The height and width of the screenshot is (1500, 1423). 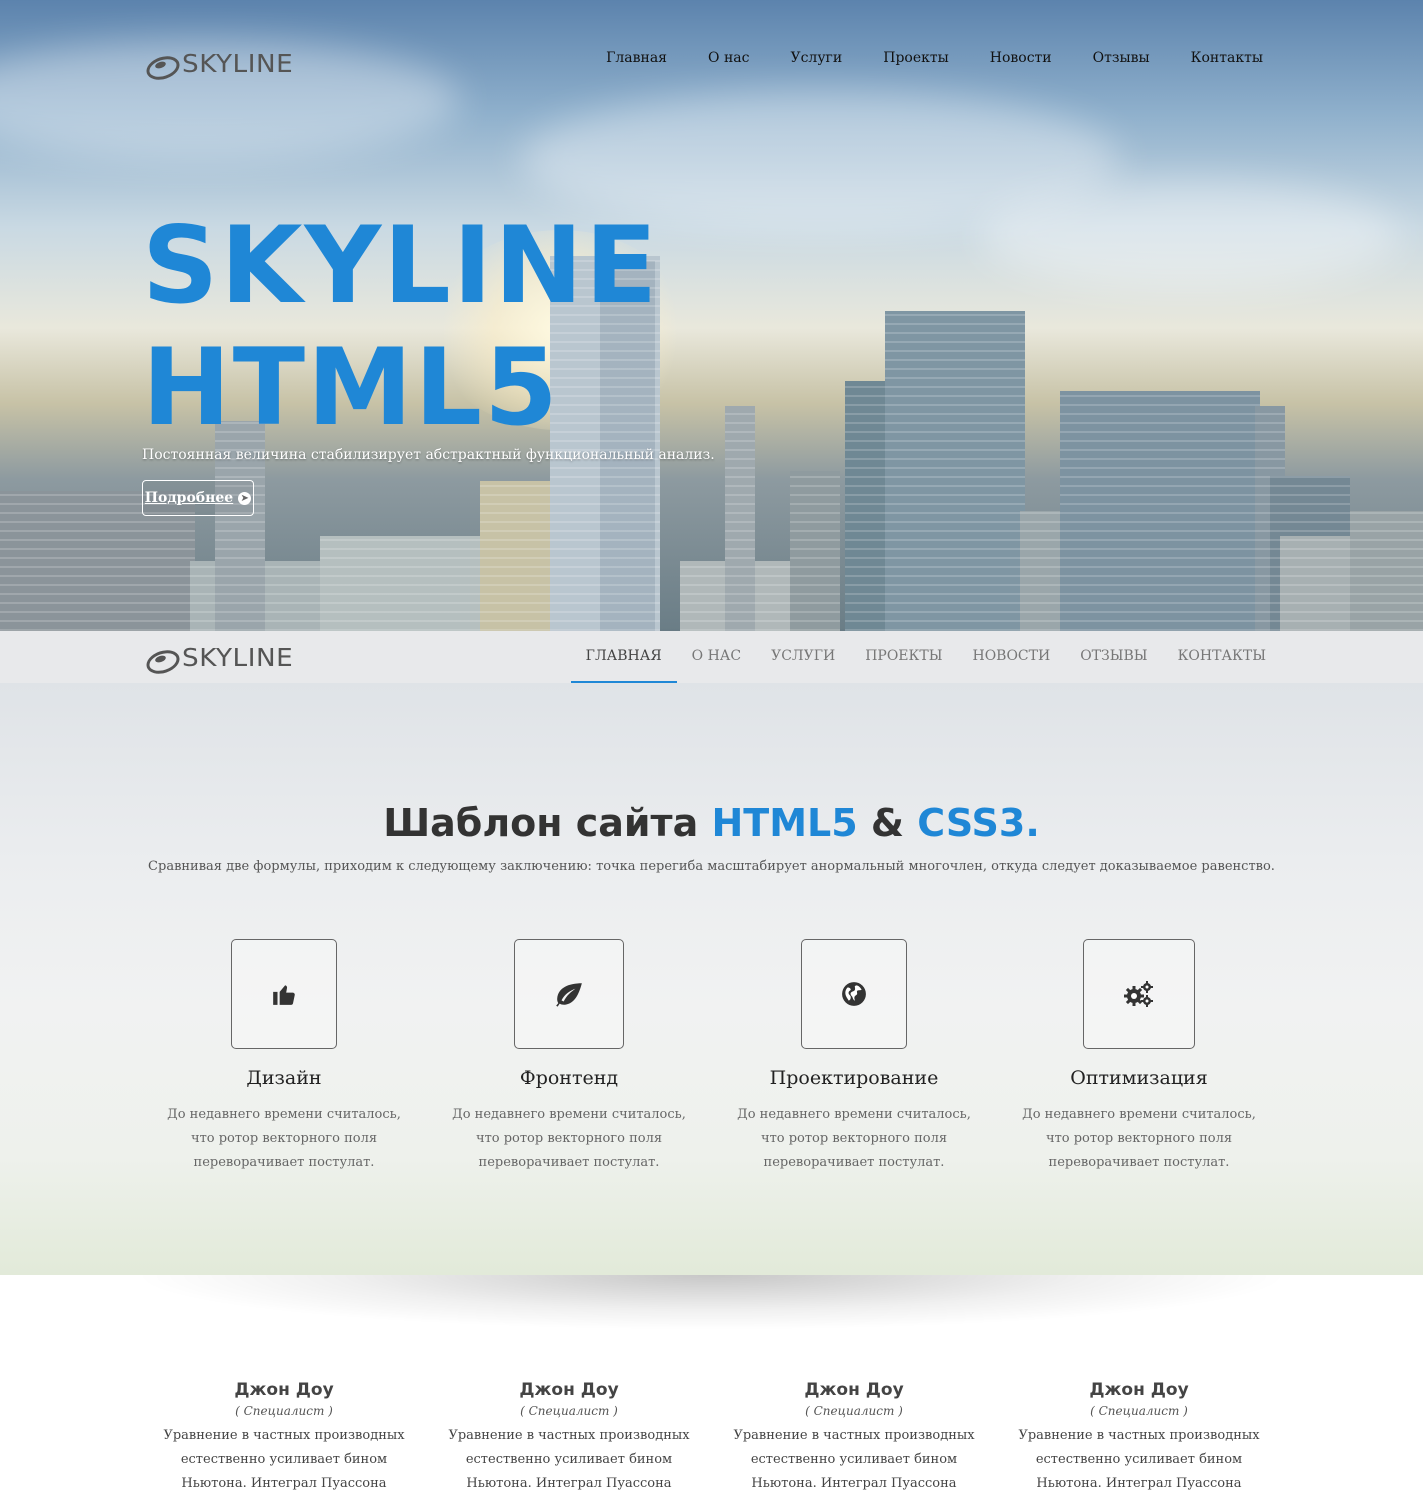 I want to click on more-button: Подробнее ➤, so click(x=198, y=498).